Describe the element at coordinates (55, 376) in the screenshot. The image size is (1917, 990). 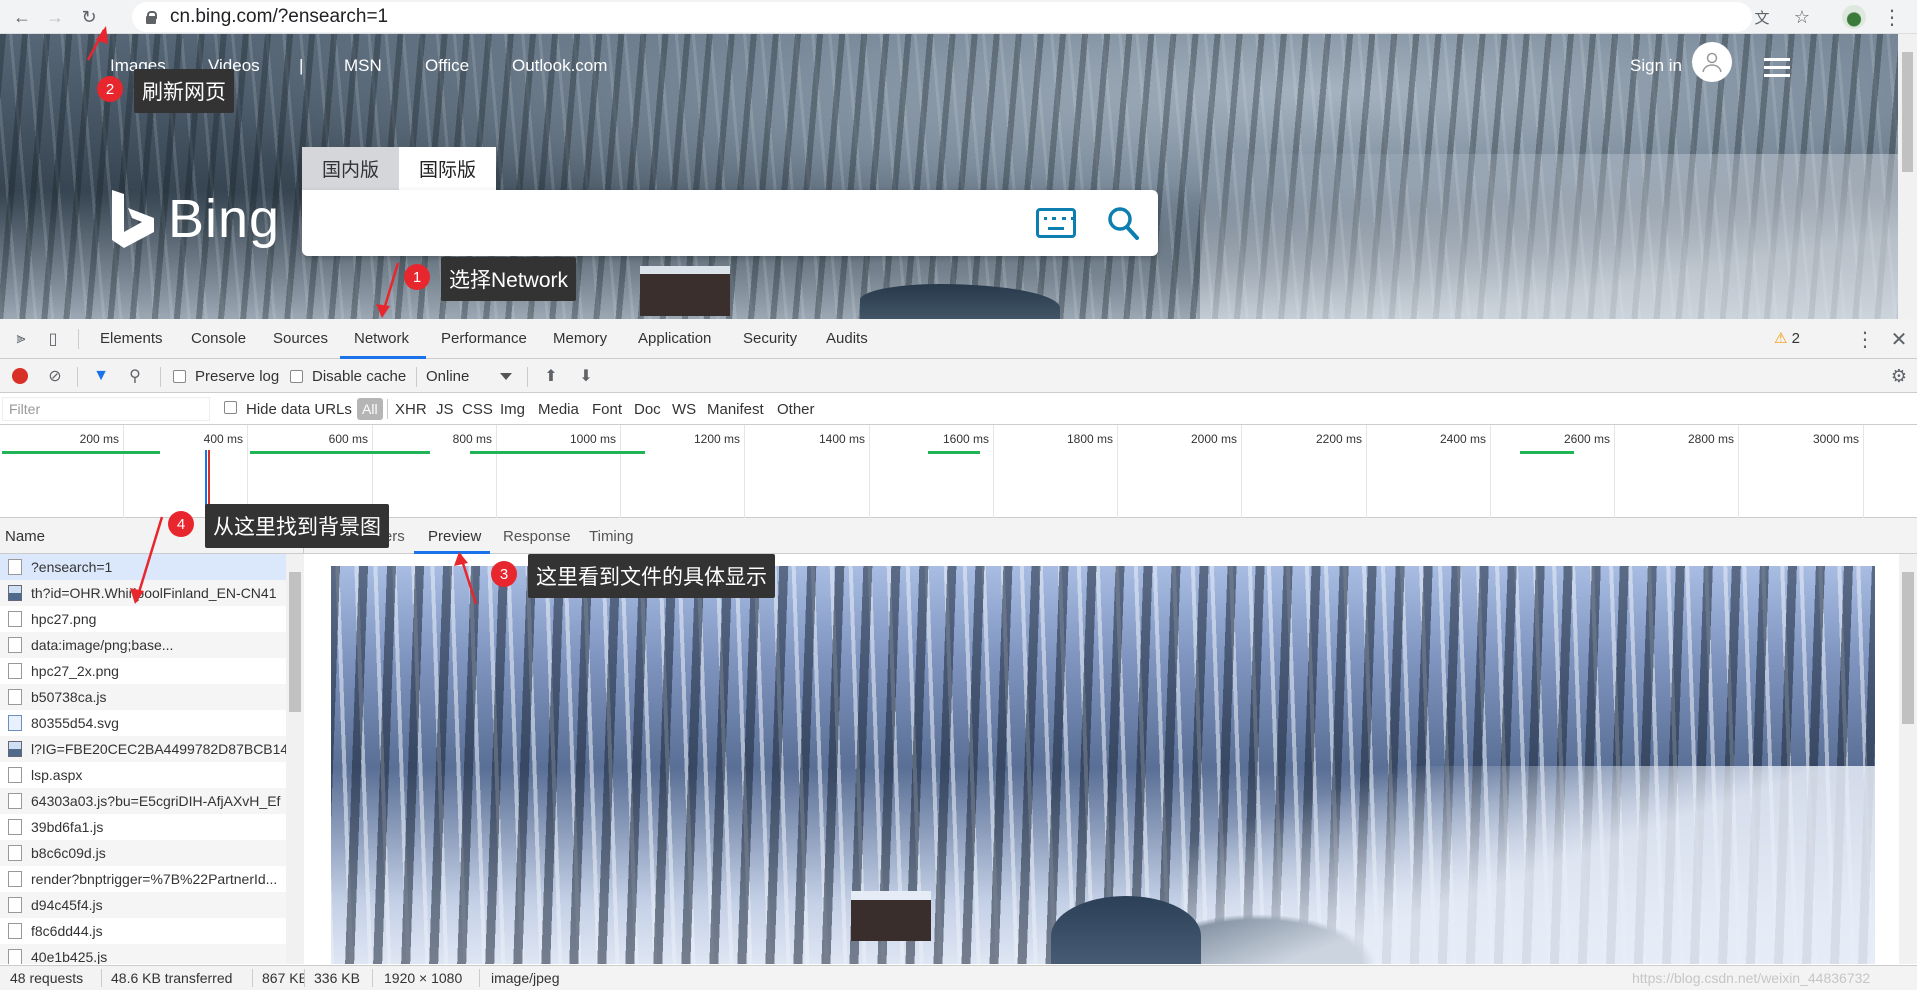
I see `clear-icon: ⊘` at that location.